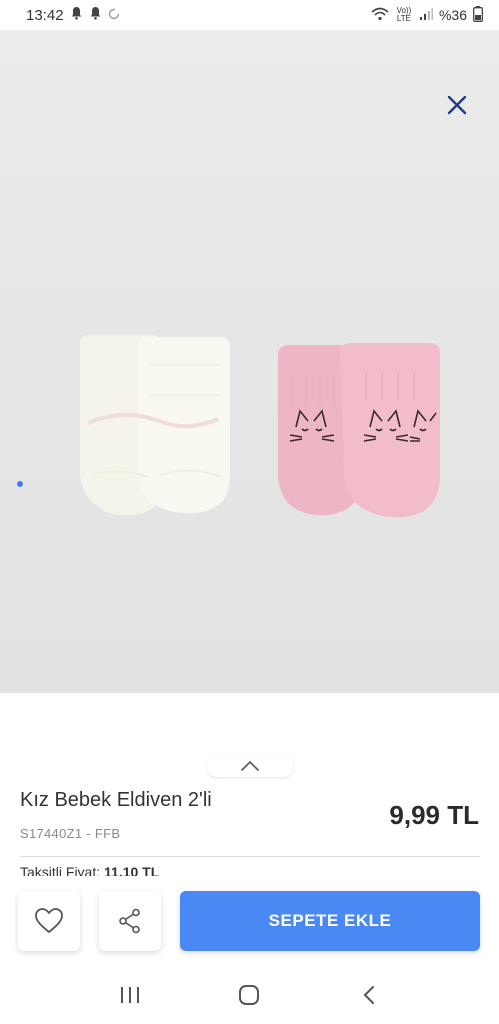 The width and height of the screenshot is (499, 1024). I want to click on recent-apps-icon, so click(129, 994).